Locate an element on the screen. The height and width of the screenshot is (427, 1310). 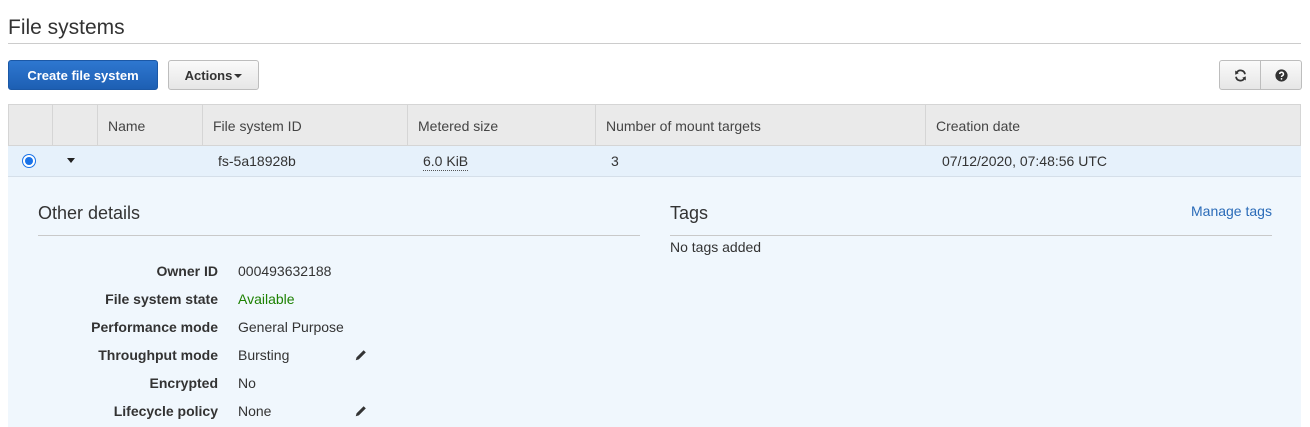
column-header-metered-size: Metered size is located at coordinates (502, 125).